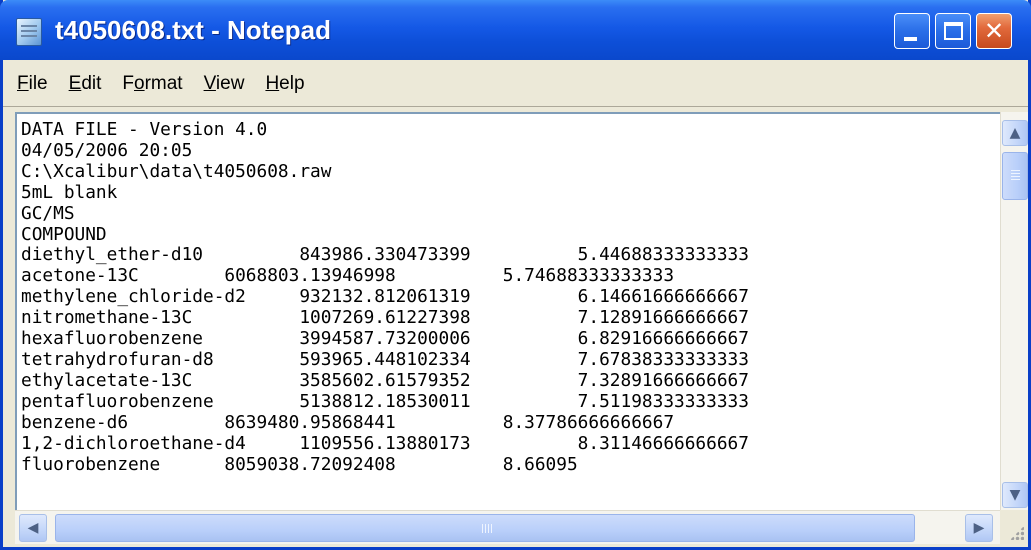  What do you see at coordinates (485, 528) in the screenshot?
I see `horizontal-scroll-thumb` at bounding box center [485, 528].